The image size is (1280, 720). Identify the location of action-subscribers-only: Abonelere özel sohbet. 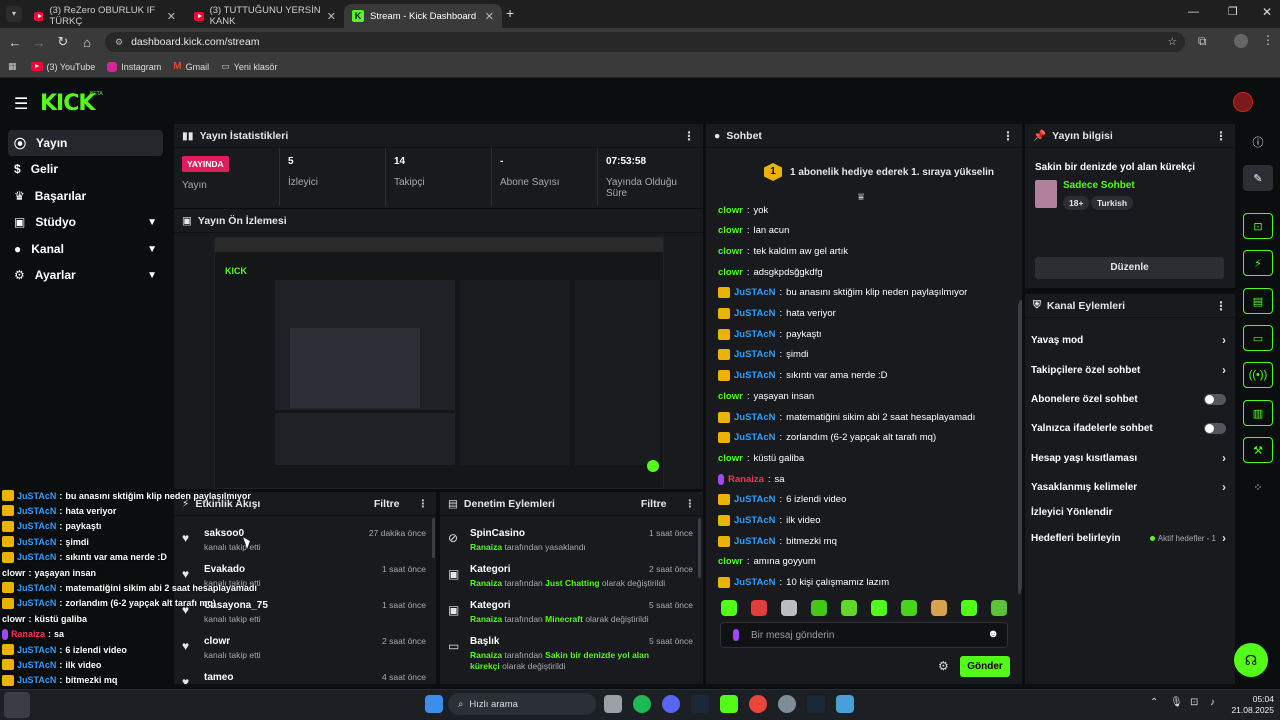
(1128, 399).